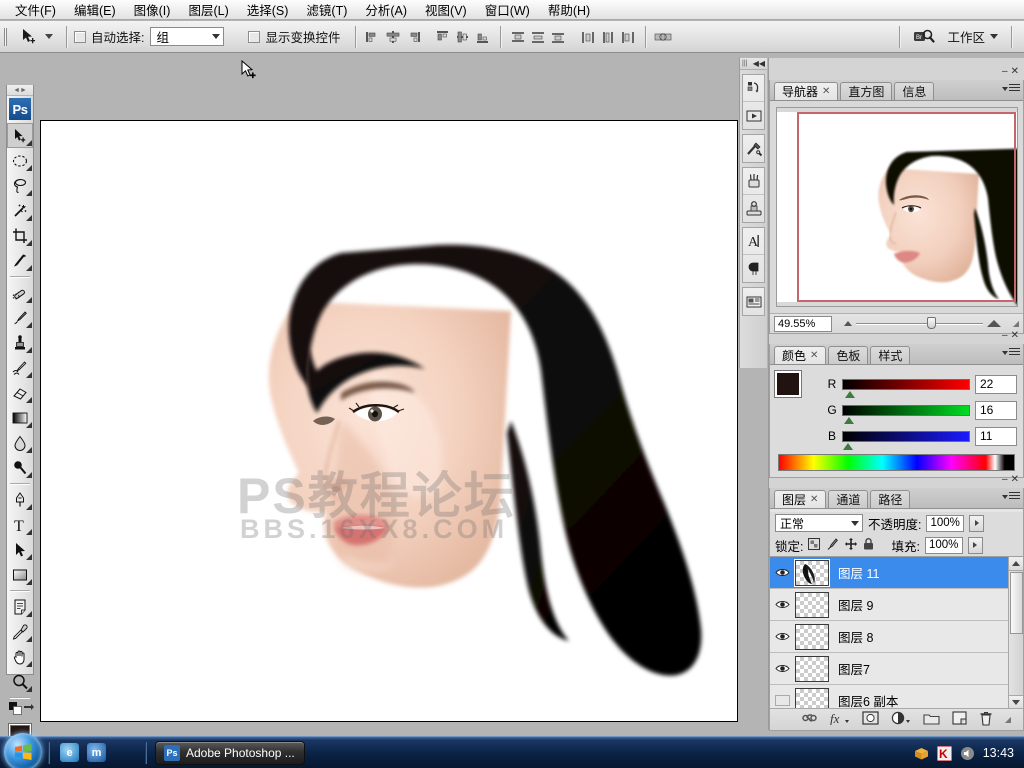 The height and width of the screenshot is (768, 1024). What do you see at coordinates (931, 720) in the screenshot?
I see `new-group-icon` at bounding box center [931, 720].